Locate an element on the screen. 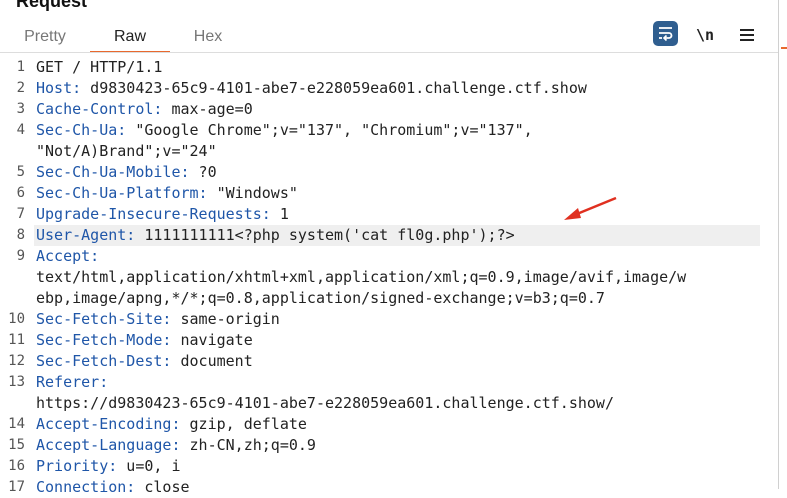 Image resolution: width=787 pixels, height=498 pixels. line-number: 13 is located at coordinates (16, 382).